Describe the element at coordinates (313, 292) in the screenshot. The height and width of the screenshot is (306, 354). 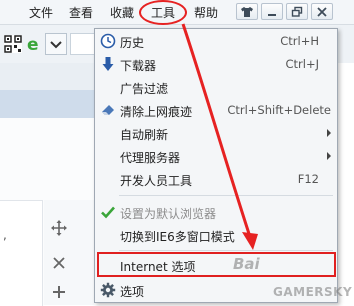
I see `gamersky-watermark: GAMERSKY` at that location.